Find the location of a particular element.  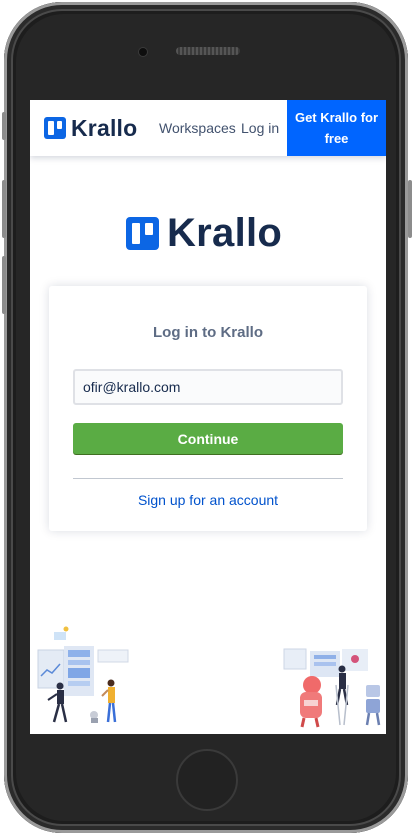

header-logo-text: Krallo is located at coordinates (104, 127).